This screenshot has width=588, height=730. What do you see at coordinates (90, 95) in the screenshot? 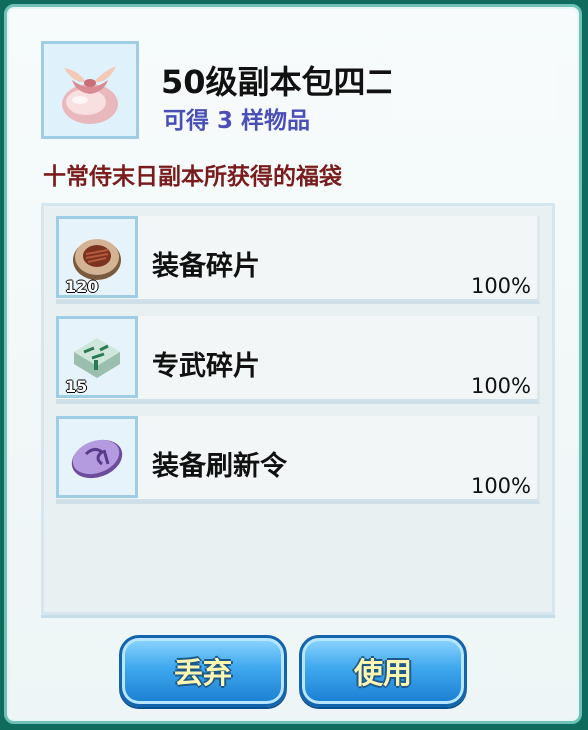
I see `lucky-bag-icon` at bounding box center [90, 95].